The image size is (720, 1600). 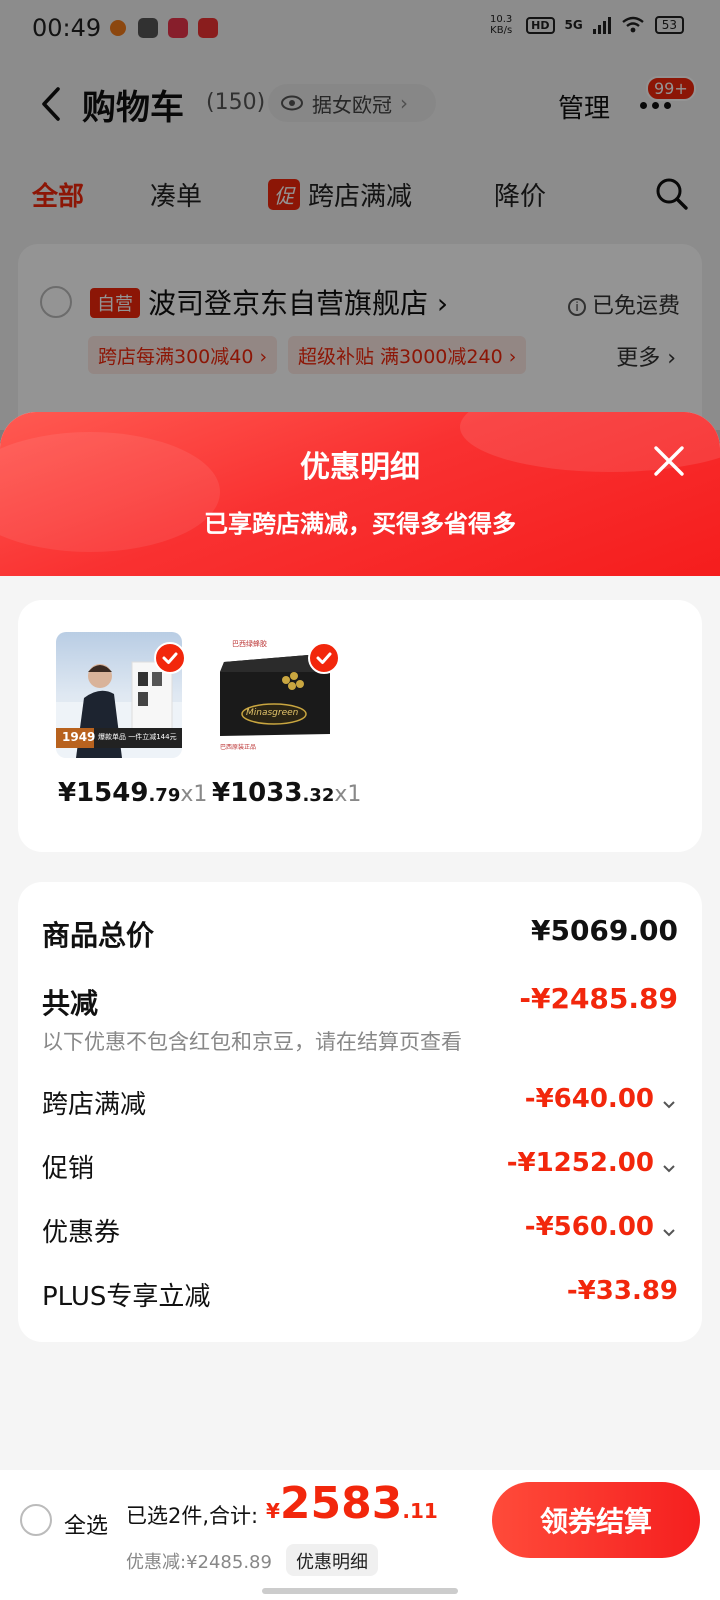 What do you see at coordinates (81, 1233) in the screenshot?
I see `coupon-label: 优惠券` at bounding box center [81, 1233].